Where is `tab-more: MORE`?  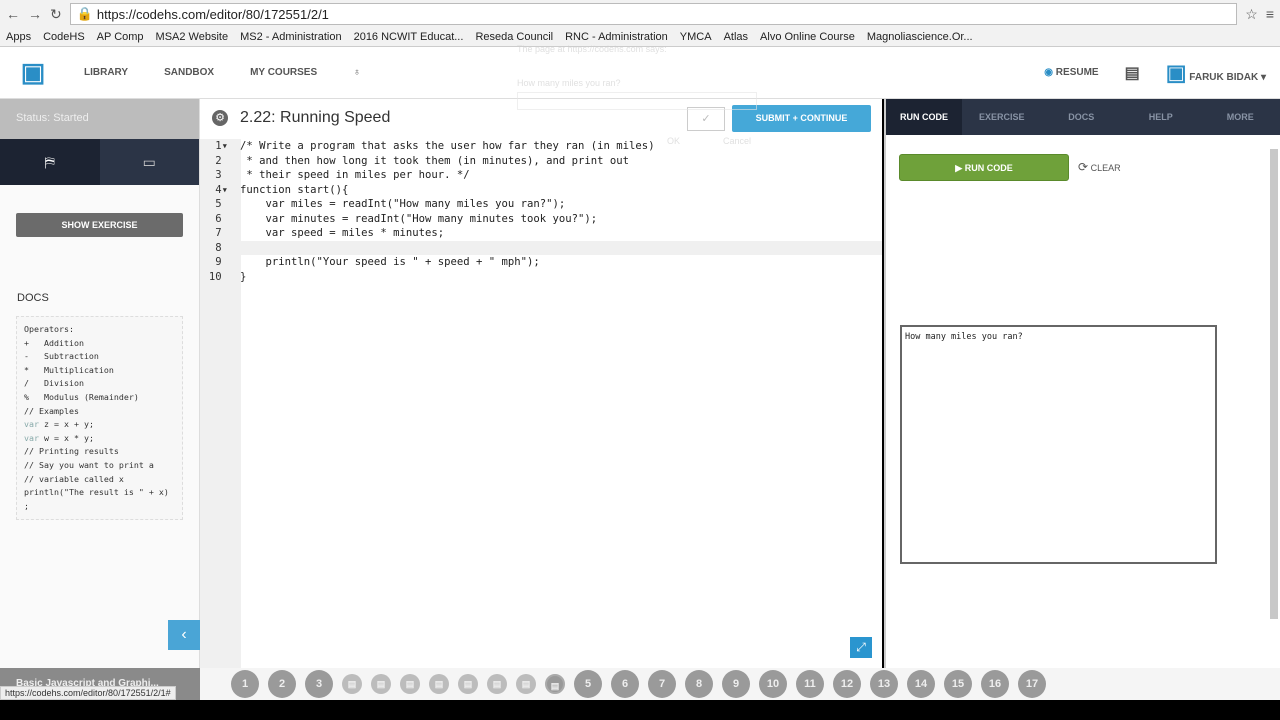
tab-more: MORE is located at coordinates (1240, 117).